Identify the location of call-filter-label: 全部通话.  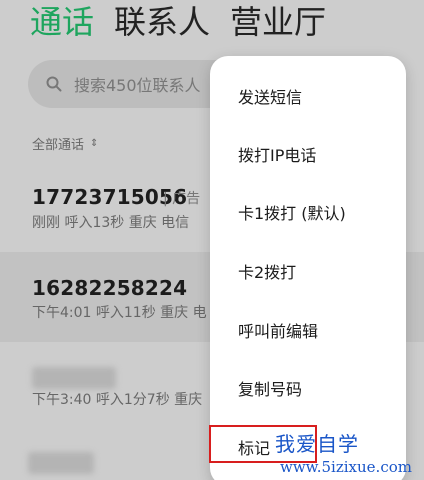
(58, 145).